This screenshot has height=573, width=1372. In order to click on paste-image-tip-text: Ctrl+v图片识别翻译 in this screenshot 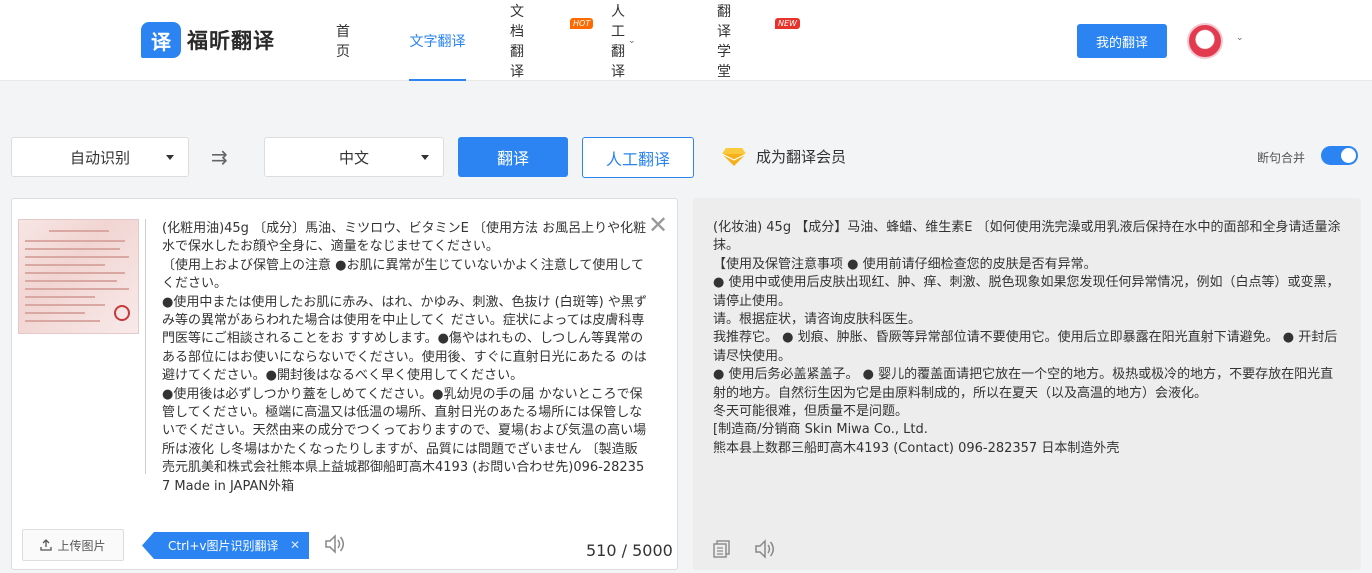, I will do `click(223, 546)`.